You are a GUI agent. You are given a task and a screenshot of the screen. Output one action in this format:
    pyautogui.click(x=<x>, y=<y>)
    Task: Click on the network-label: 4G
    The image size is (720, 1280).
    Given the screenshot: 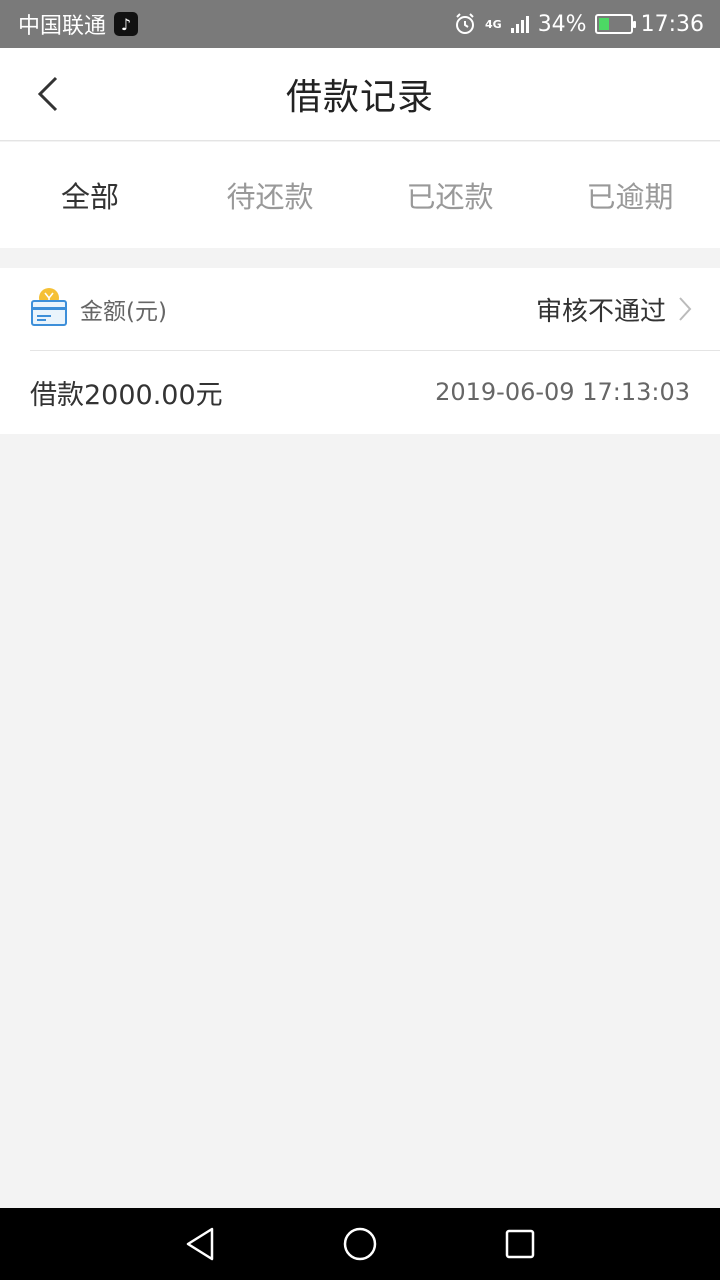 What is the action you would take?
    pyautogui.click(x=493, y=24)
    